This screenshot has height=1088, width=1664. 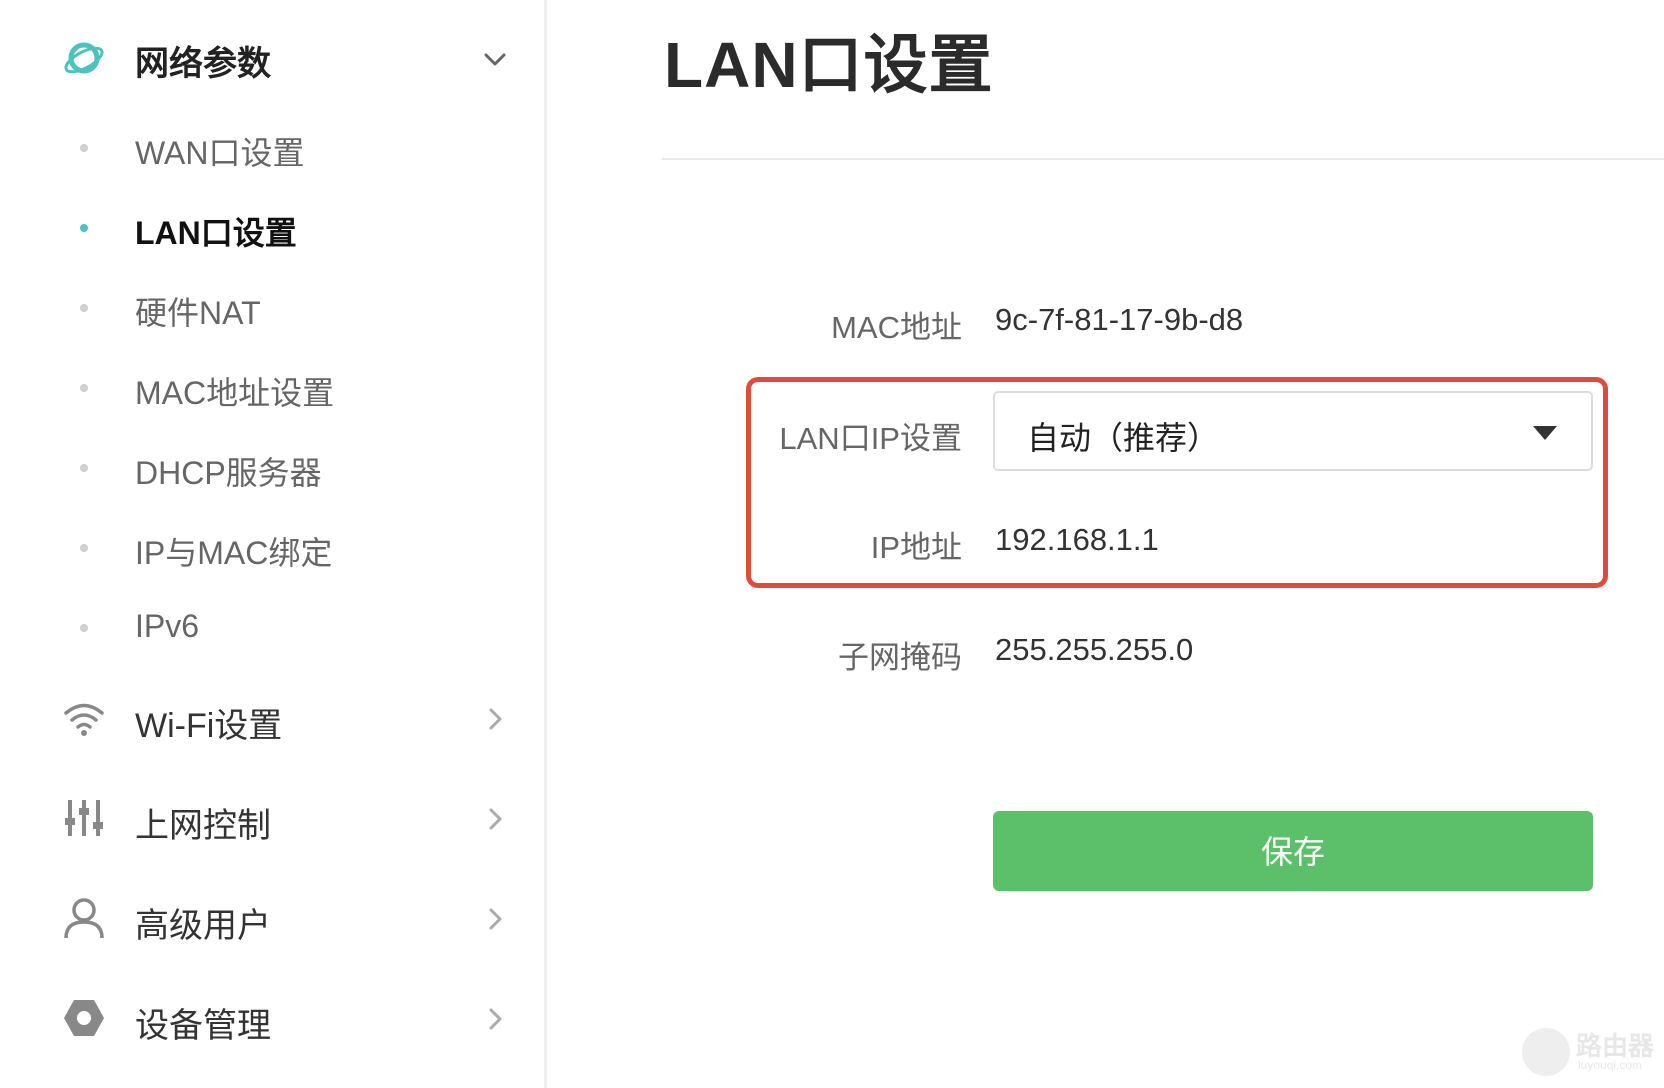 I want to click on ip-address-value: 192.168.1.1, so click(x=1077, y=539).